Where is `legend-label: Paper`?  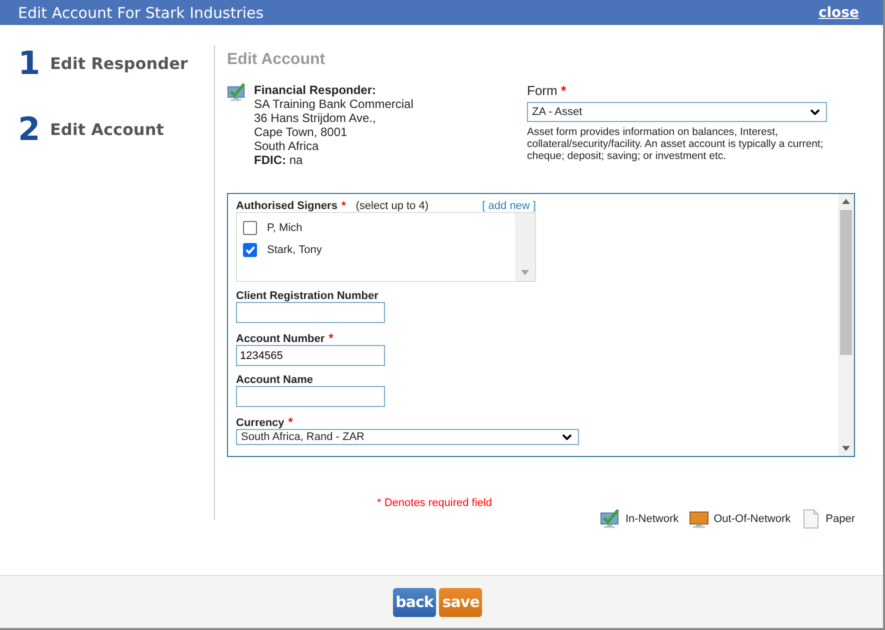 legend-label: Paper is located at coordinates (840, 519).